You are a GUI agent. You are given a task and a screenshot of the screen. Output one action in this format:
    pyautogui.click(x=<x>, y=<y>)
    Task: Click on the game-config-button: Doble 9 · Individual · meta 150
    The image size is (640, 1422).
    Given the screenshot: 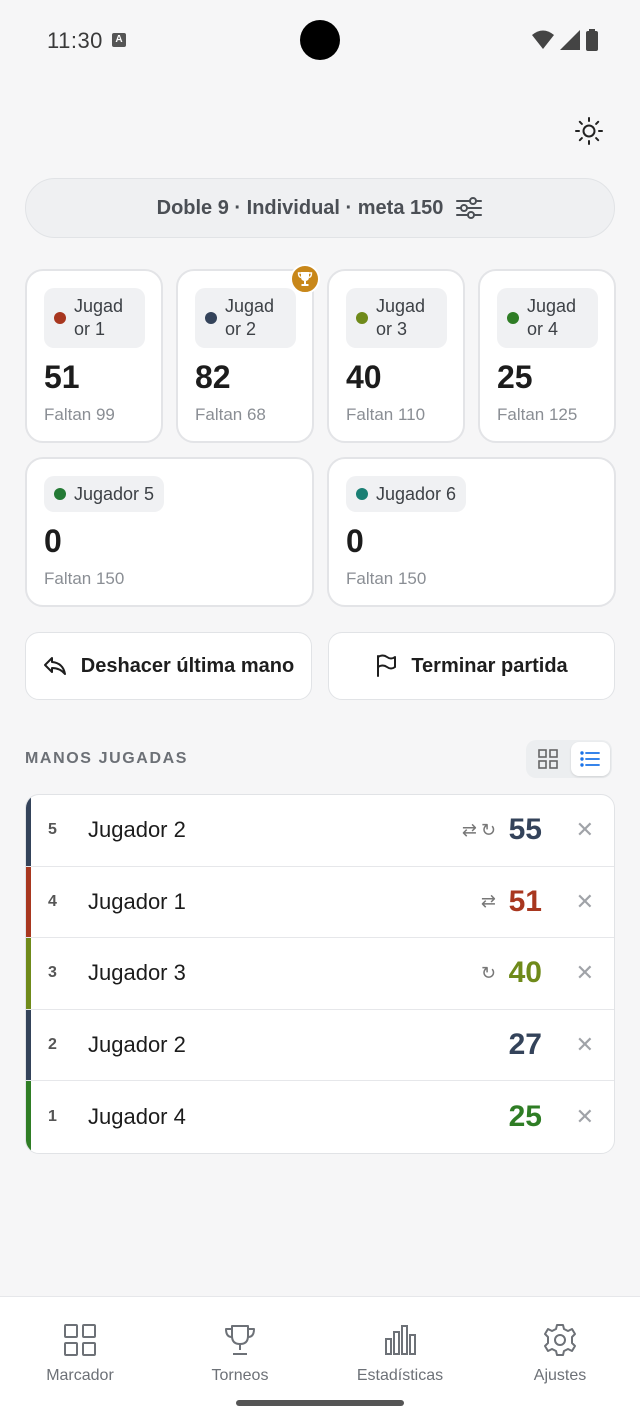 What is the action you would take?
    pyautogui.click(x=320, y=208)
    